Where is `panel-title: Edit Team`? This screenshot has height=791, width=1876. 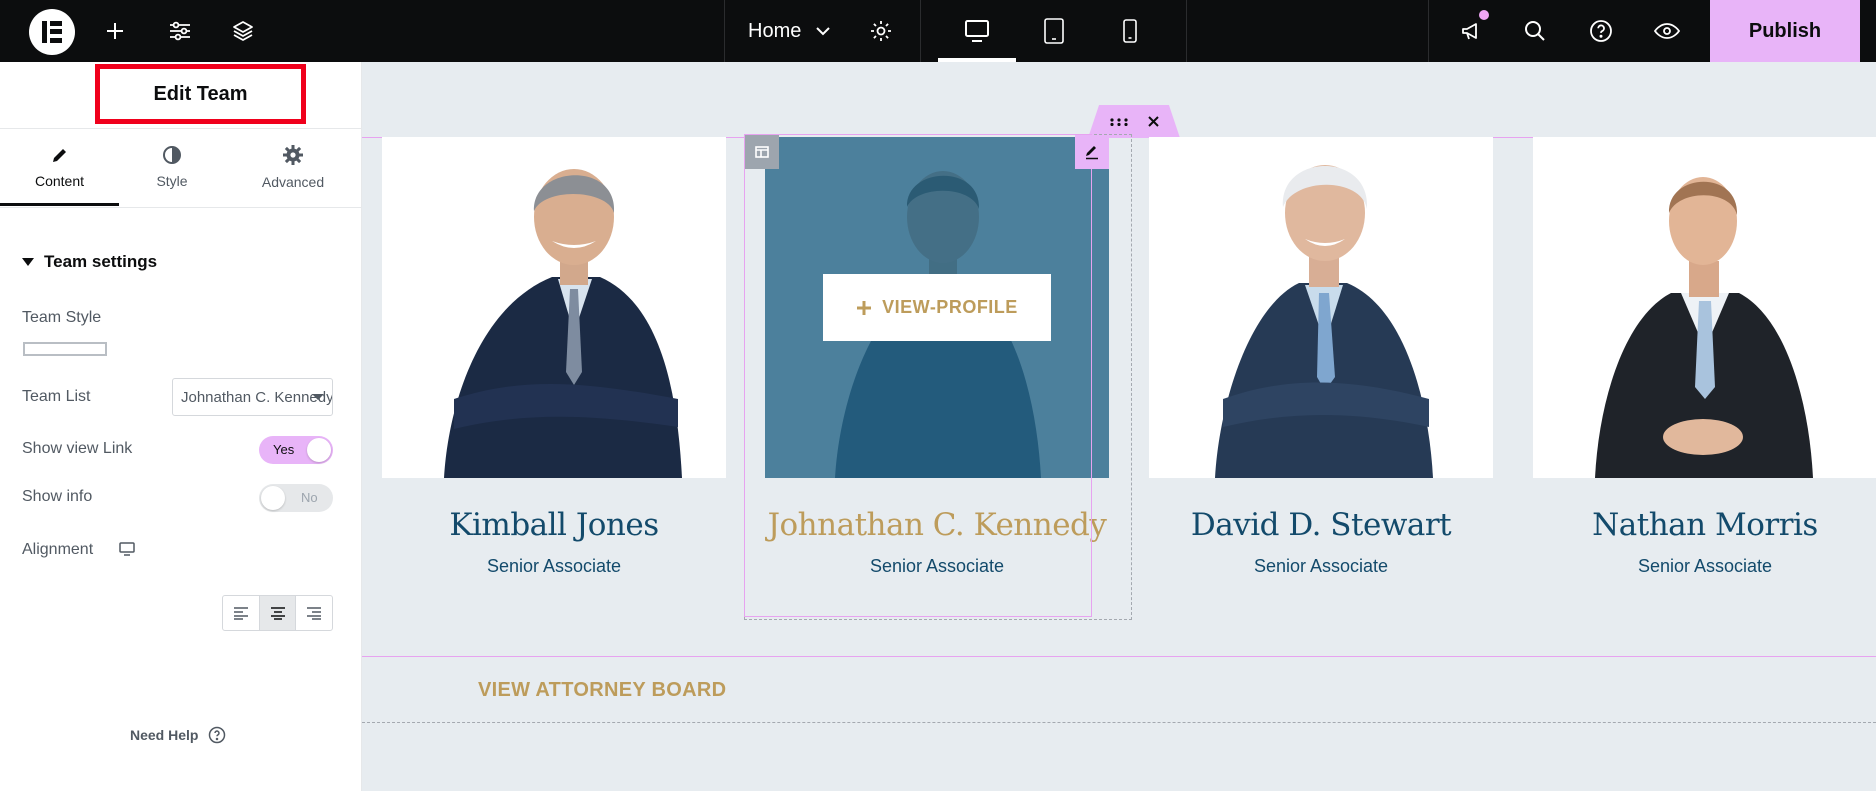 panel-title: Edit Team is located at coordinates (200, 93).